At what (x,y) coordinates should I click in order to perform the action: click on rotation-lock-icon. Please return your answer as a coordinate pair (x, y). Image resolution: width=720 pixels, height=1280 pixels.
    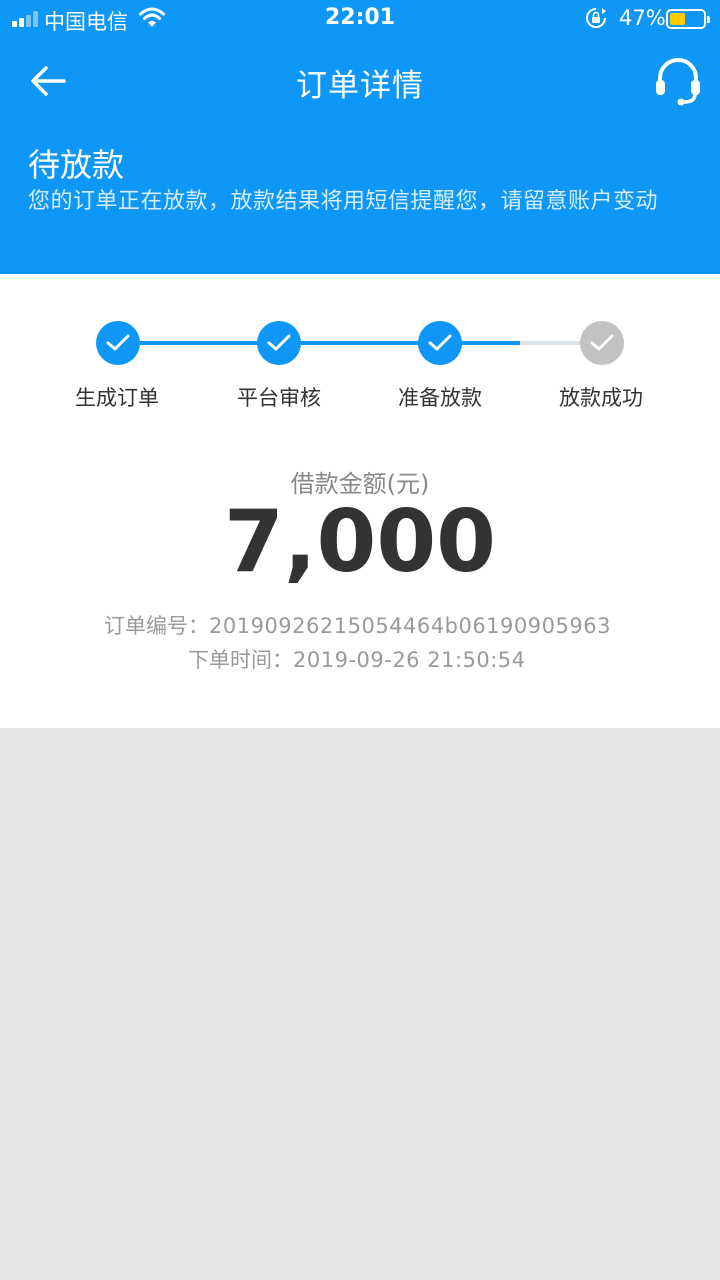
    Looking at the image, I should click on (596, 18).